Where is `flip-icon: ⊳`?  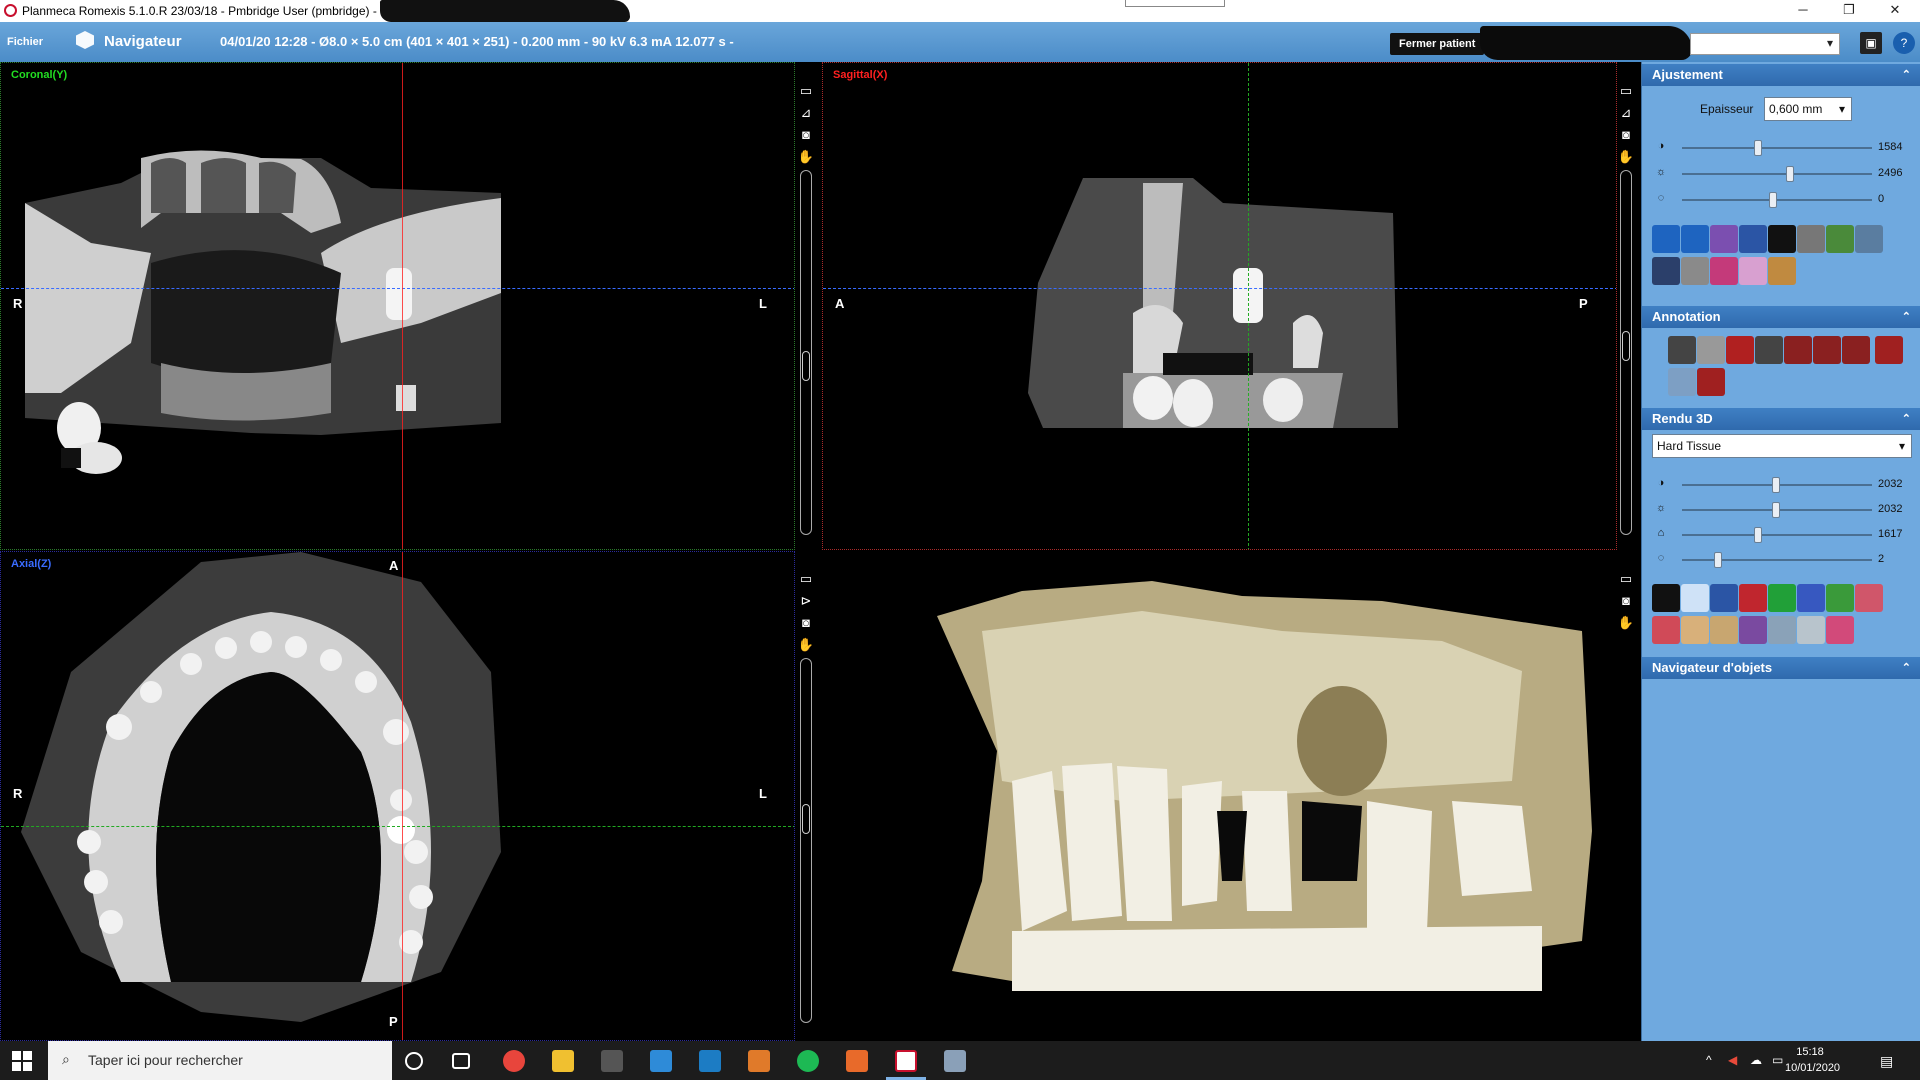 flip-icon: ⊳ is located at coordinates (806, 601).